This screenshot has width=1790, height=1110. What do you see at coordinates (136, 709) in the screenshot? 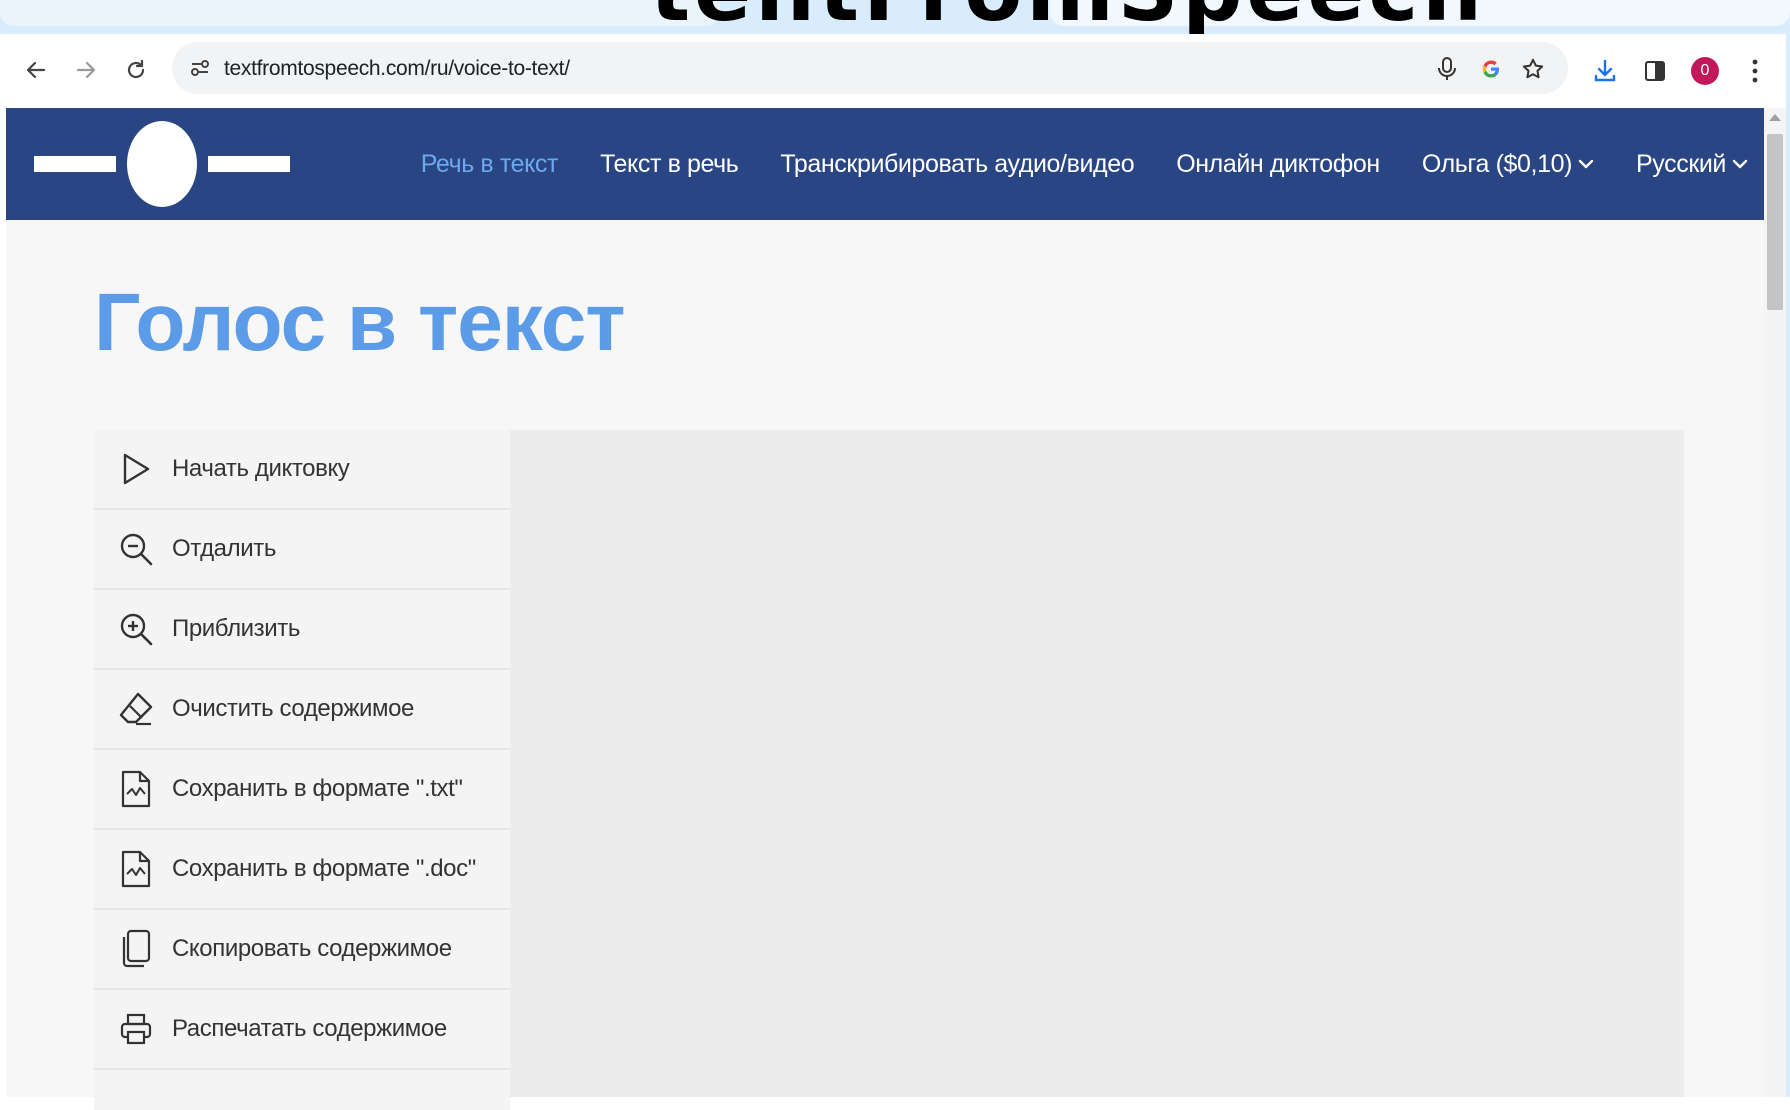
I see `eraser-icon` at bounding box center [136, 709].